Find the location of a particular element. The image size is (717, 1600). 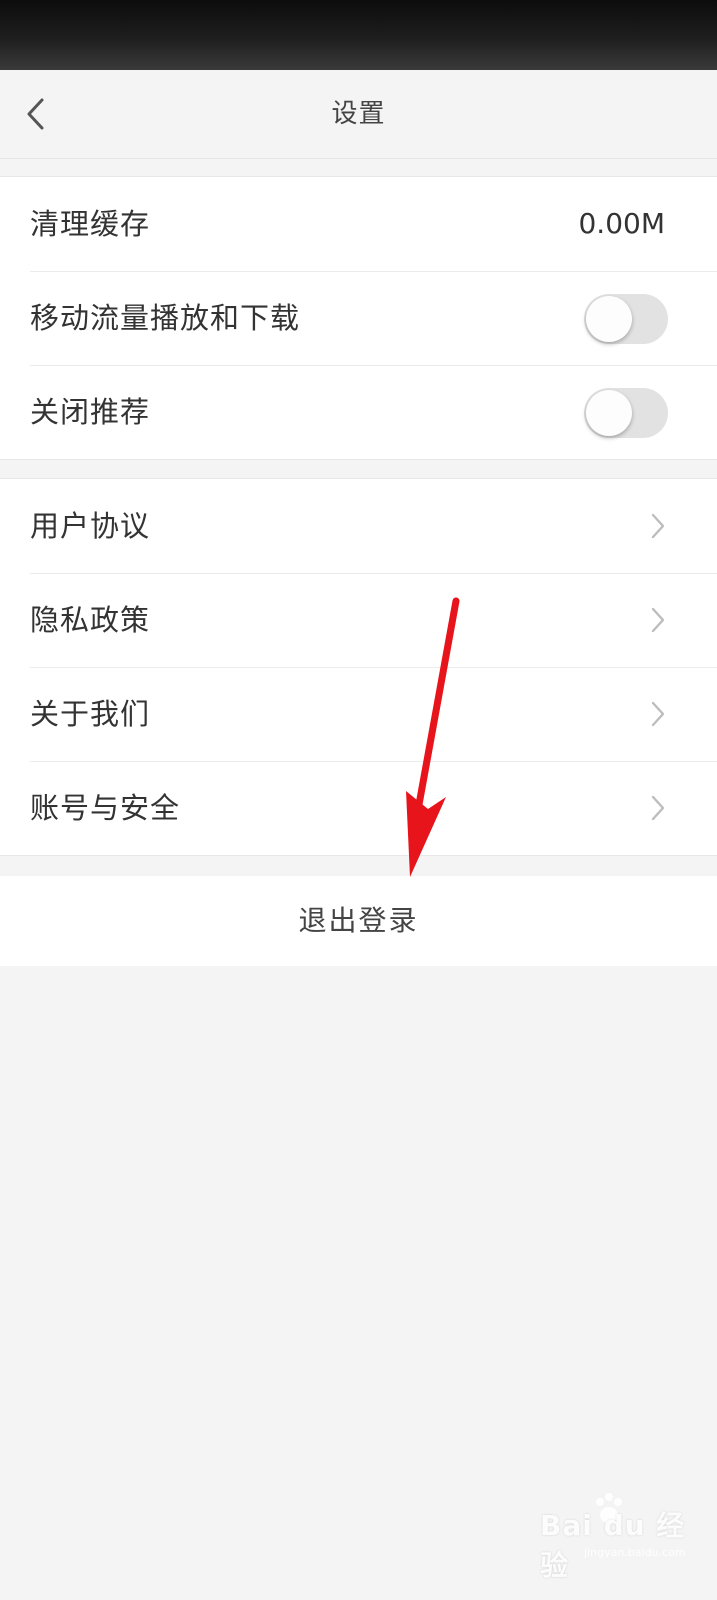

page-title: 设置 is located at coordinates (358, 114).